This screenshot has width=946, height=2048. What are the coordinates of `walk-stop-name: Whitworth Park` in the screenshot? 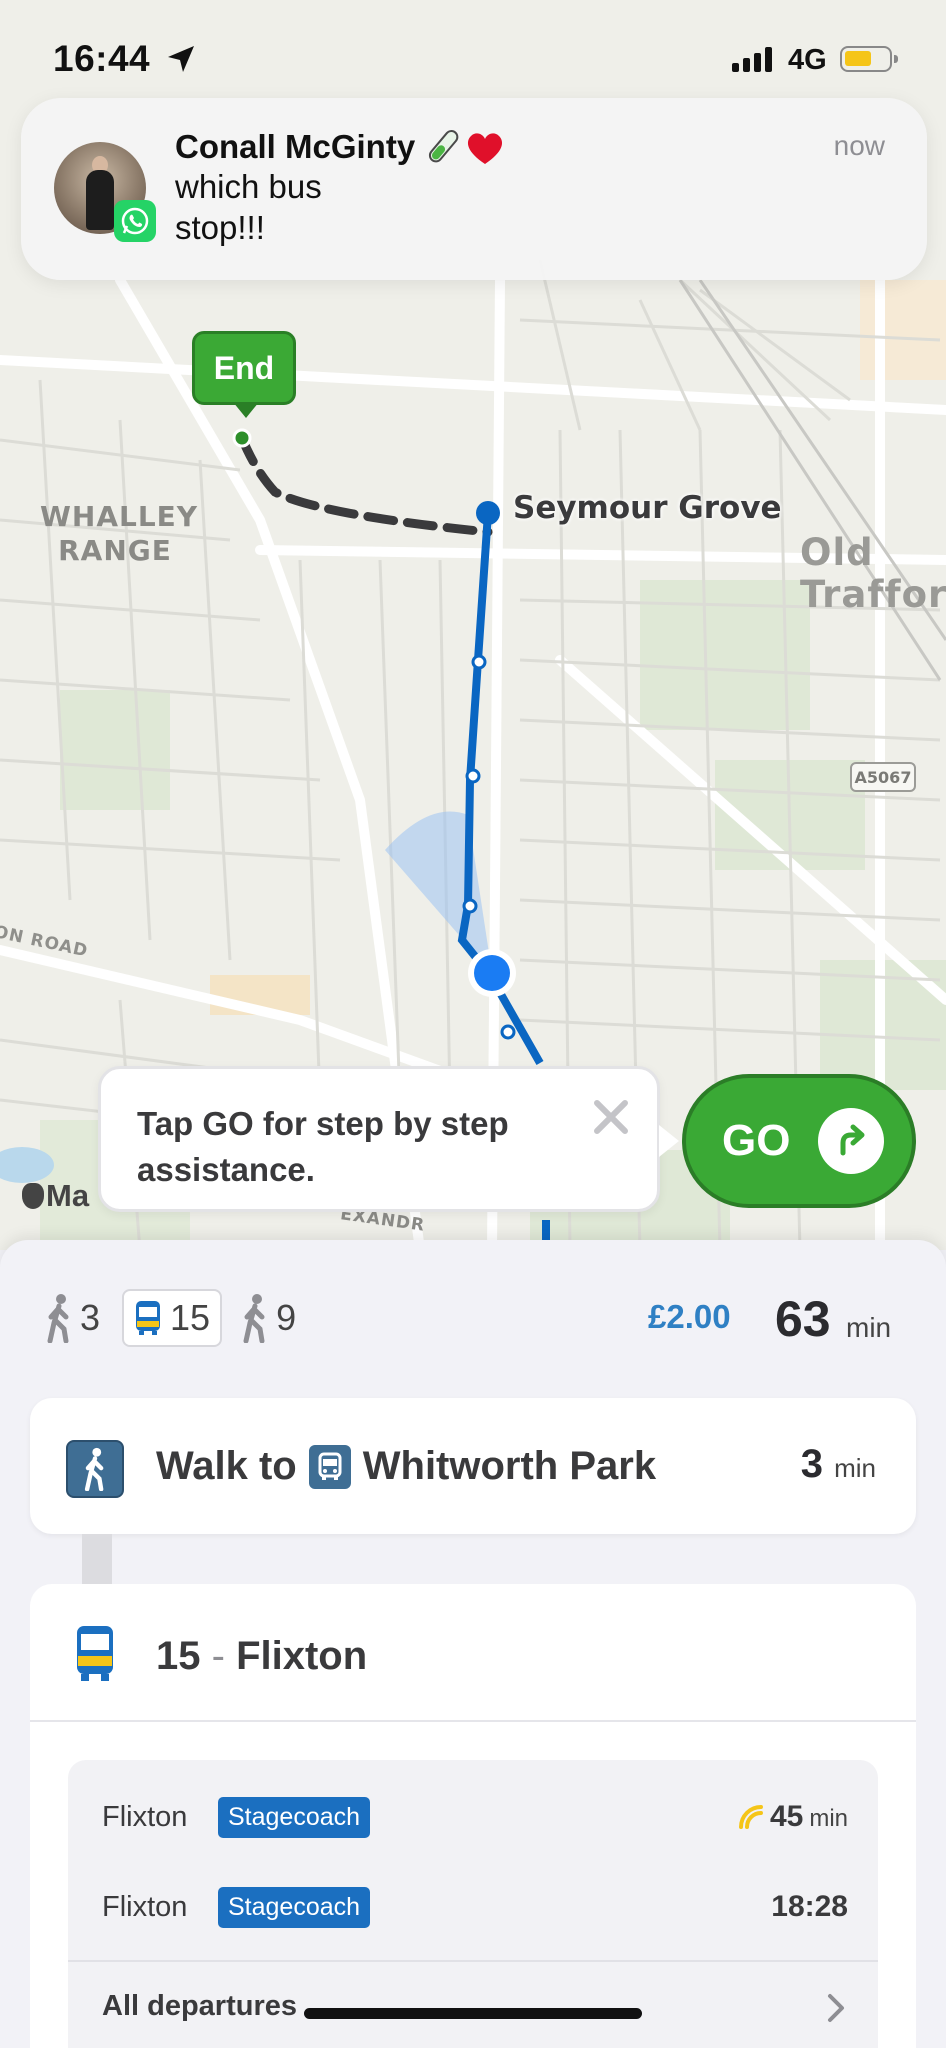 It's located at (509, 1466).